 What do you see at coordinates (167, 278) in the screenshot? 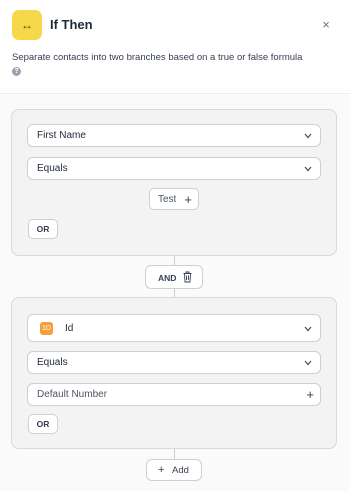
I see `and-label: AND` at bounding box center [167, 278].